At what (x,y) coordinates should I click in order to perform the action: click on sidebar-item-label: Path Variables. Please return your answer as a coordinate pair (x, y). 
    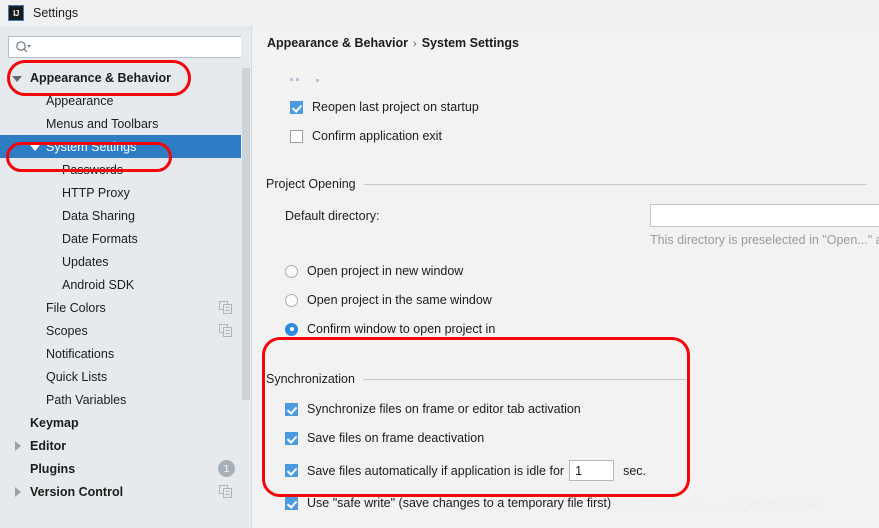
    Looking at the image, I should click on (86, 399).